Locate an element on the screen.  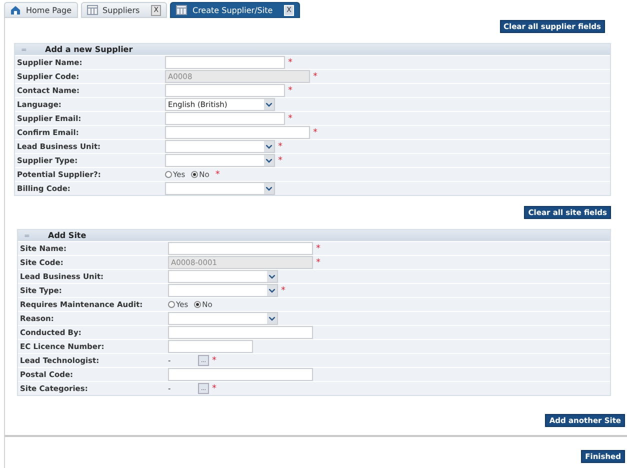
tab-label: Create Supplier/Site is located at coordinates (232, 10).